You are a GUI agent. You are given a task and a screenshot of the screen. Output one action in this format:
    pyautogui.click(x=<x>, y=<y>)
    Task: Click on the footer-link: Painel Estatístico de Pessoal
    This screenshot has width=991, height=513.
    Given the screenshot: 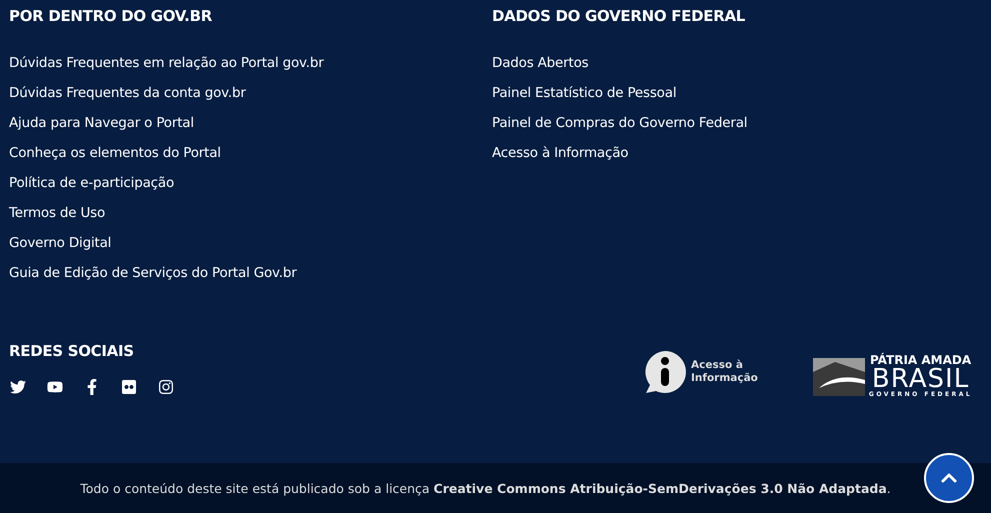 What is the action you would take?
    pyautogui.click(x=733, y=98)
    